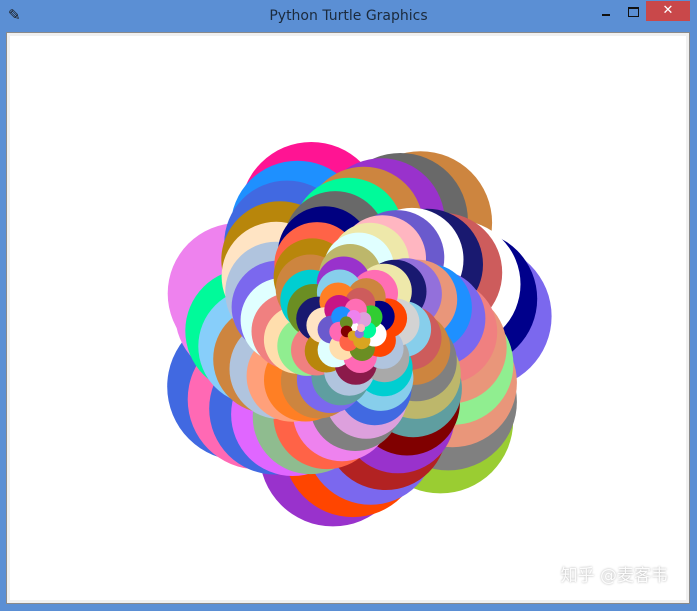 This screenshot has width=697, height=611. I want to click on maximize-button, so click(633, 12).